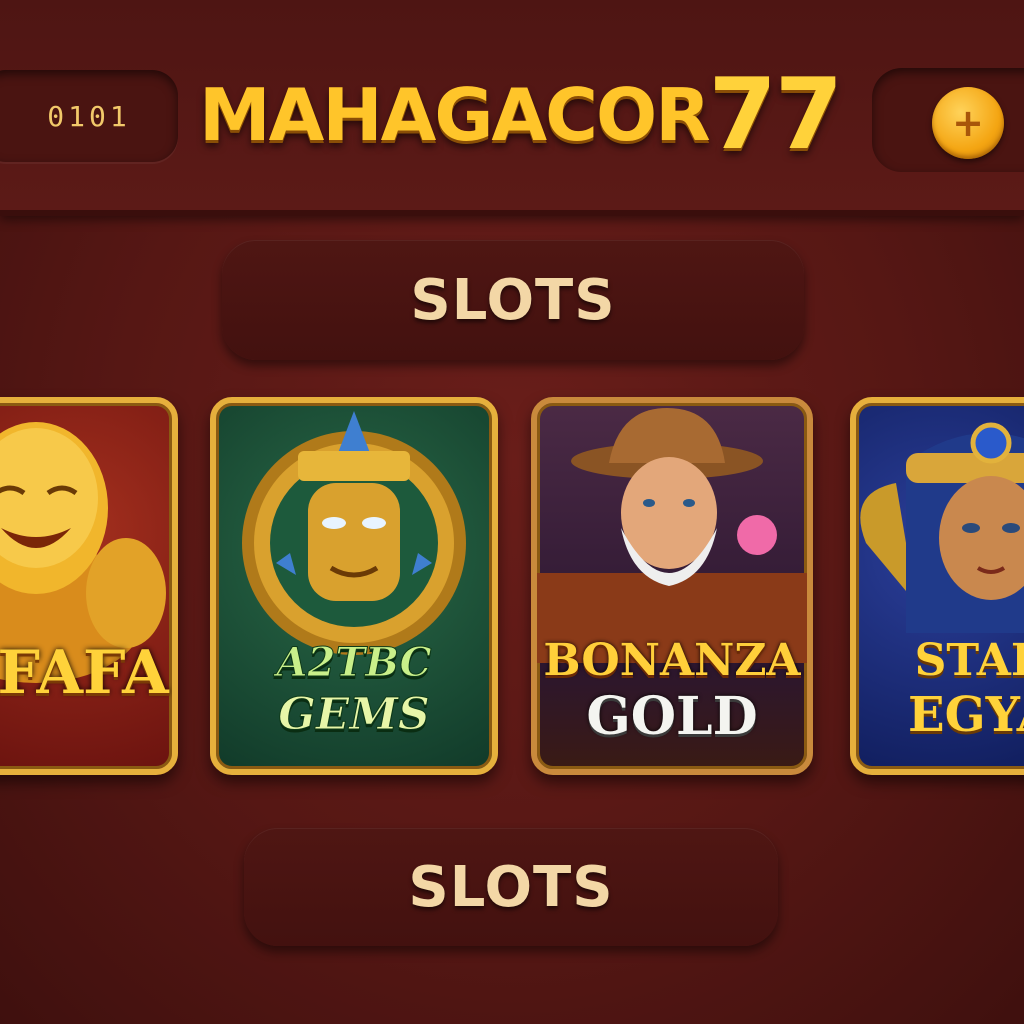 The height and width of the screenshot is (1024, 1024). Describe the element at coordinates (937, 586) in the screenshot. I see `game-card-star-egypt: STAR EGYA` at that location.